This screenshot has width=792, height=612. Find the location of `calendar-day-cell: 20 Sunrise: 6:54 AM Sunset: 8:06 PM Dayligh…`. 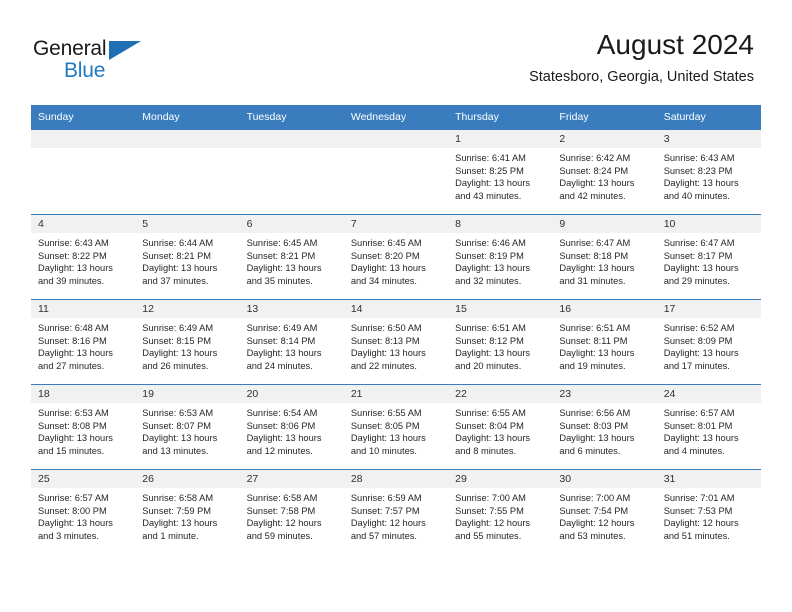

calendar-day-cell: 20 Sunrise: 6:54 AM Sunset: 8:06 PM Dayligh… is located at coordinates (291, 427).